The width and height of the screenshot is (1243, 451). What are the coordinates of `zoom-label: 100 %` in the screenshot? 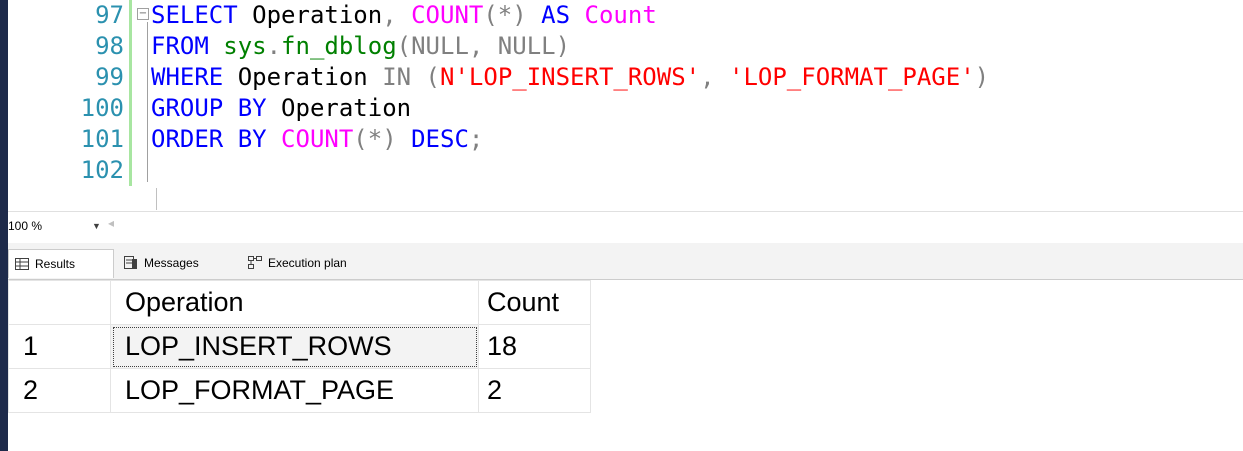 It's located at (25, 226).